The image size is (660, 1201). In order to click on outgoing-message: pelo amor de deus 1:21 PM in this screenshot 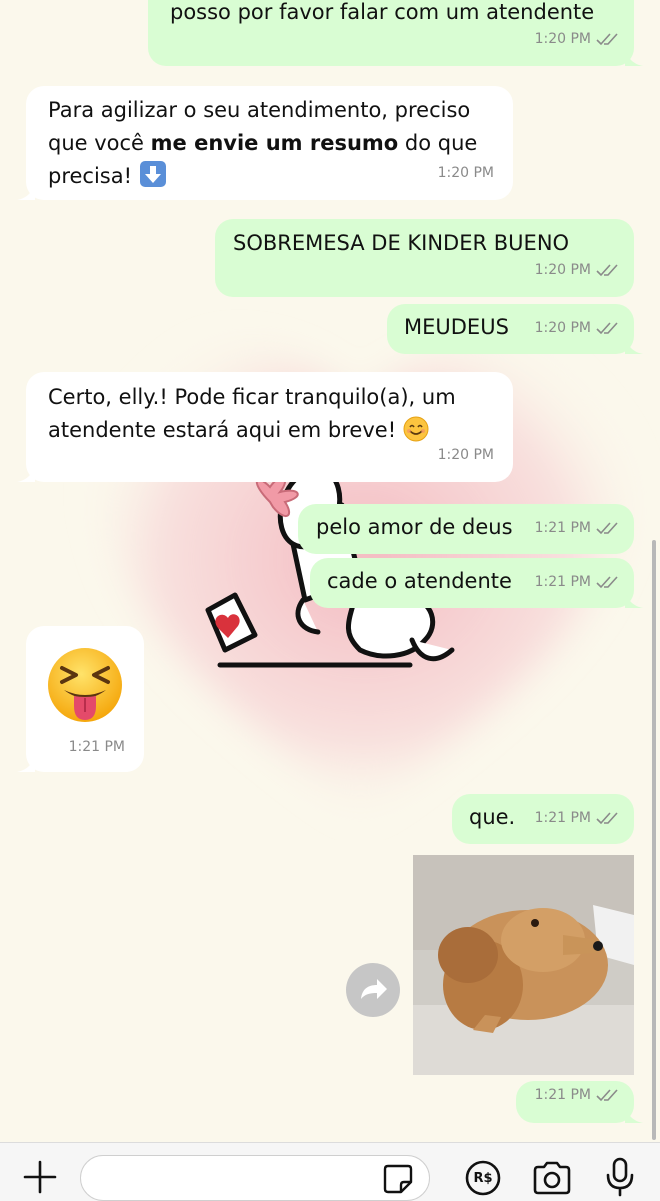, I will do `click(466, 529)`.